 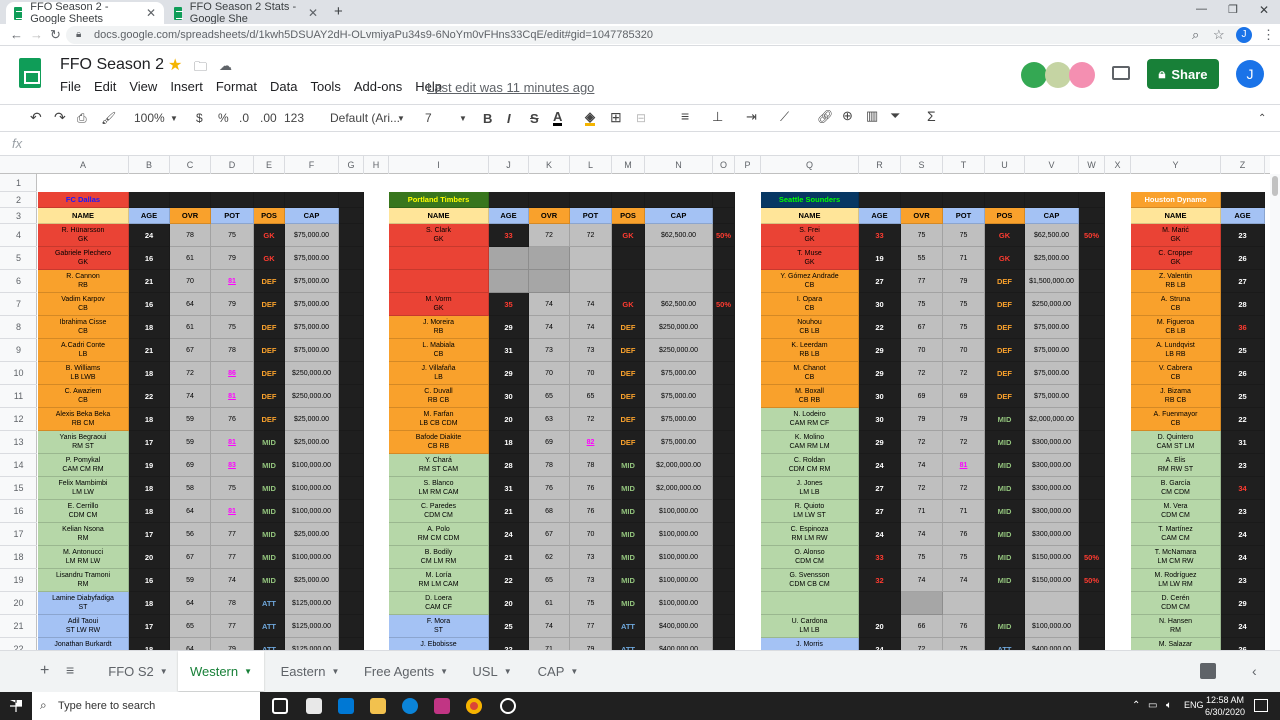 What do you see at coordinates (442, 706) in the screenshot?
I see `app-icon` at bounding box center [442, 706].